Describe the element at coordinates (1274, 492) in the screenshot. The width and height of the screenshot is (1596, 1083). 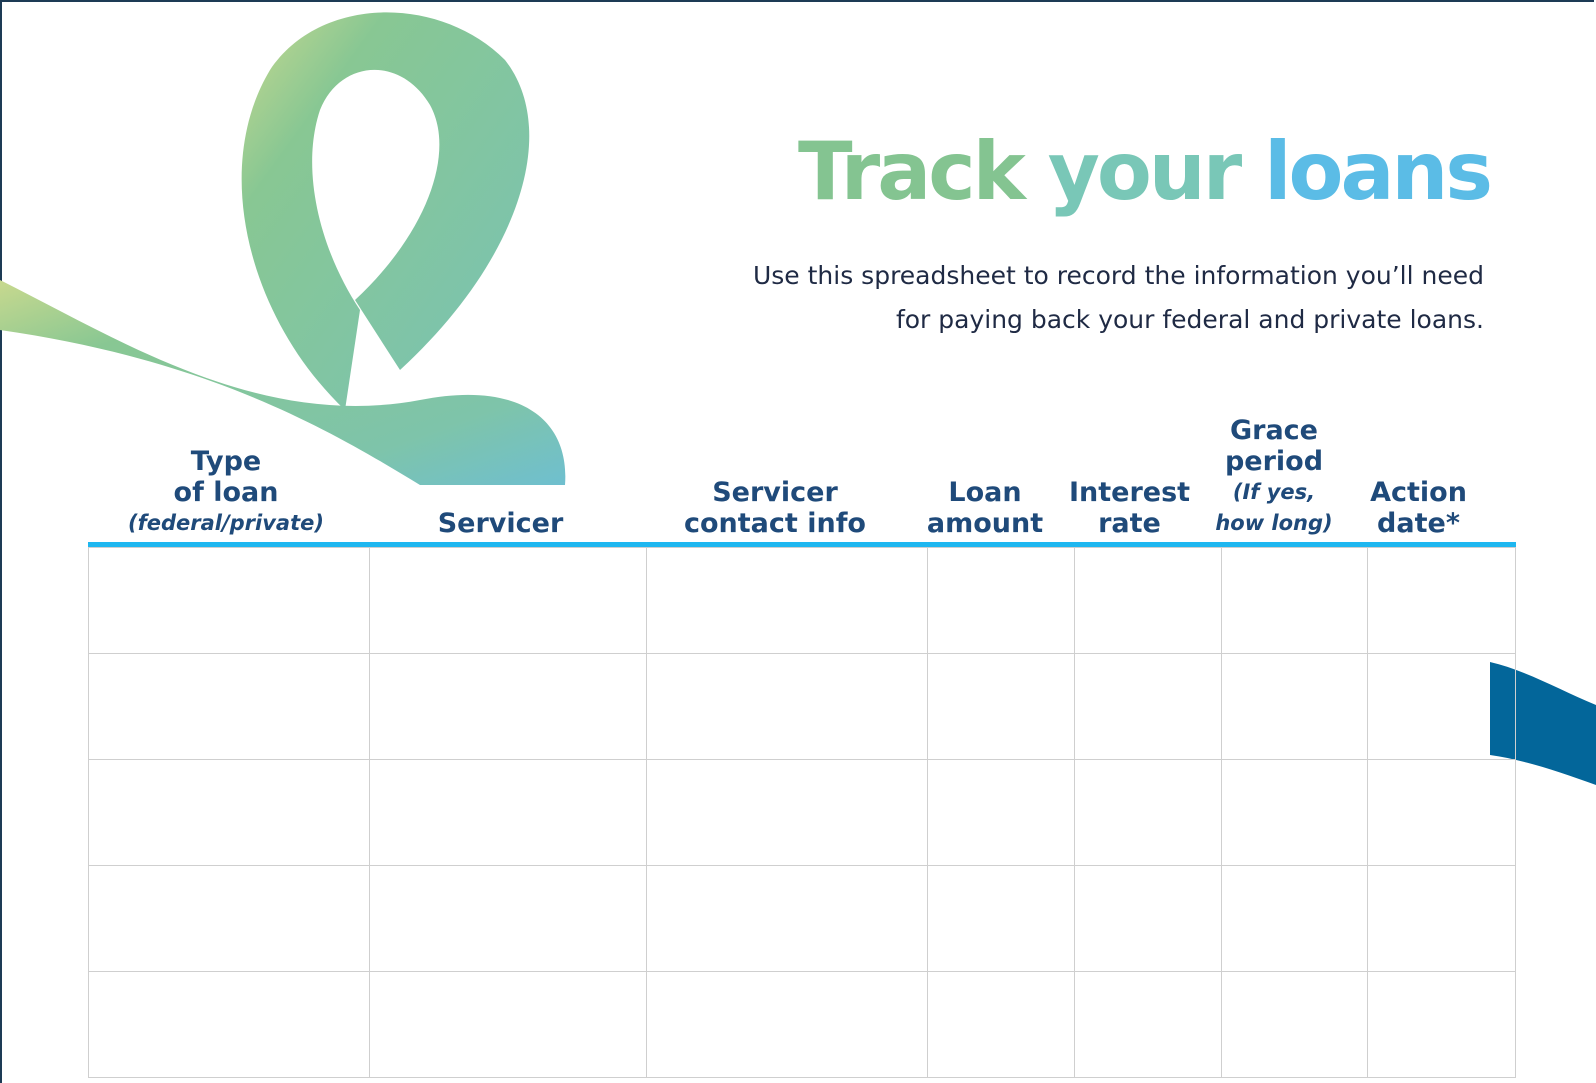
I see `header-note: (If yes,` at that location.